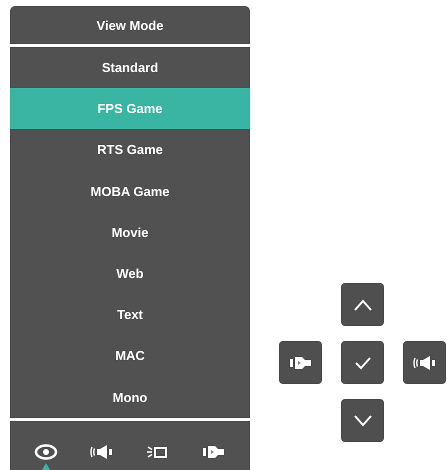  What do you see at coordinates (130, 191) in the screenshot?
I see `menu-item: MOBA Game` at bounding box center [130, 191].